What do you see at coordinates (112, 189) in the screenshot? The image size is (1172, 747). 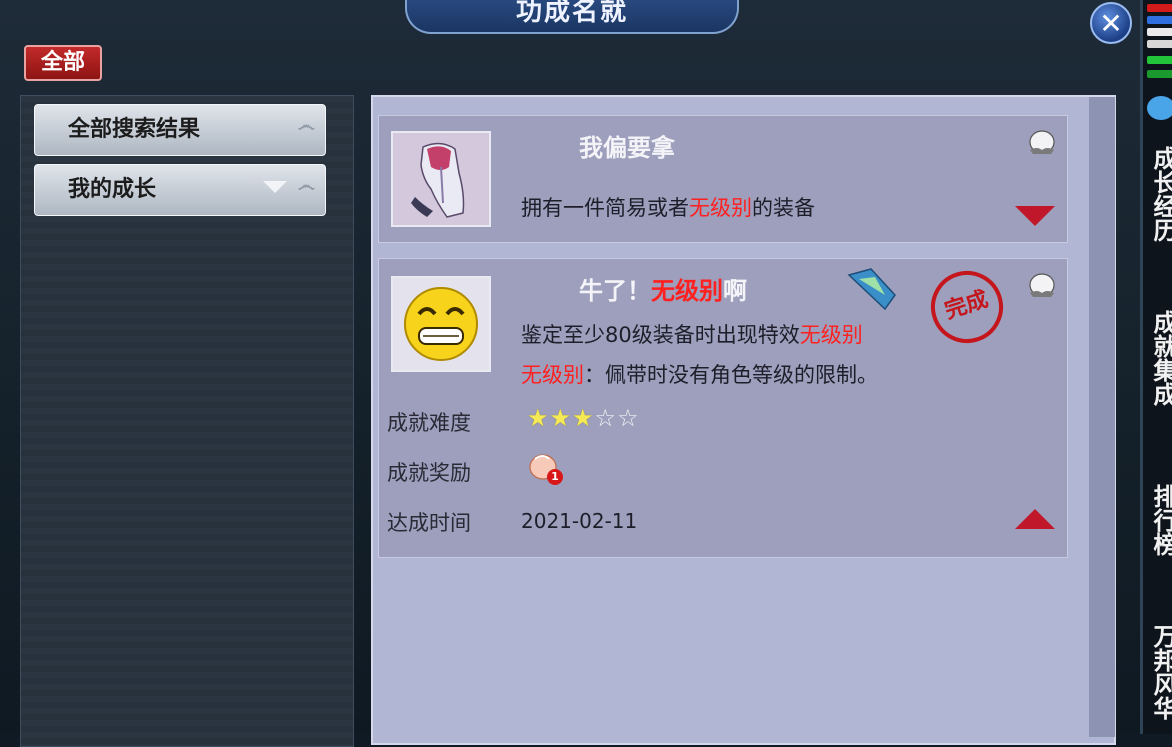 I see `nav-item-label: 我的成长` at bounding box center [112, 189].